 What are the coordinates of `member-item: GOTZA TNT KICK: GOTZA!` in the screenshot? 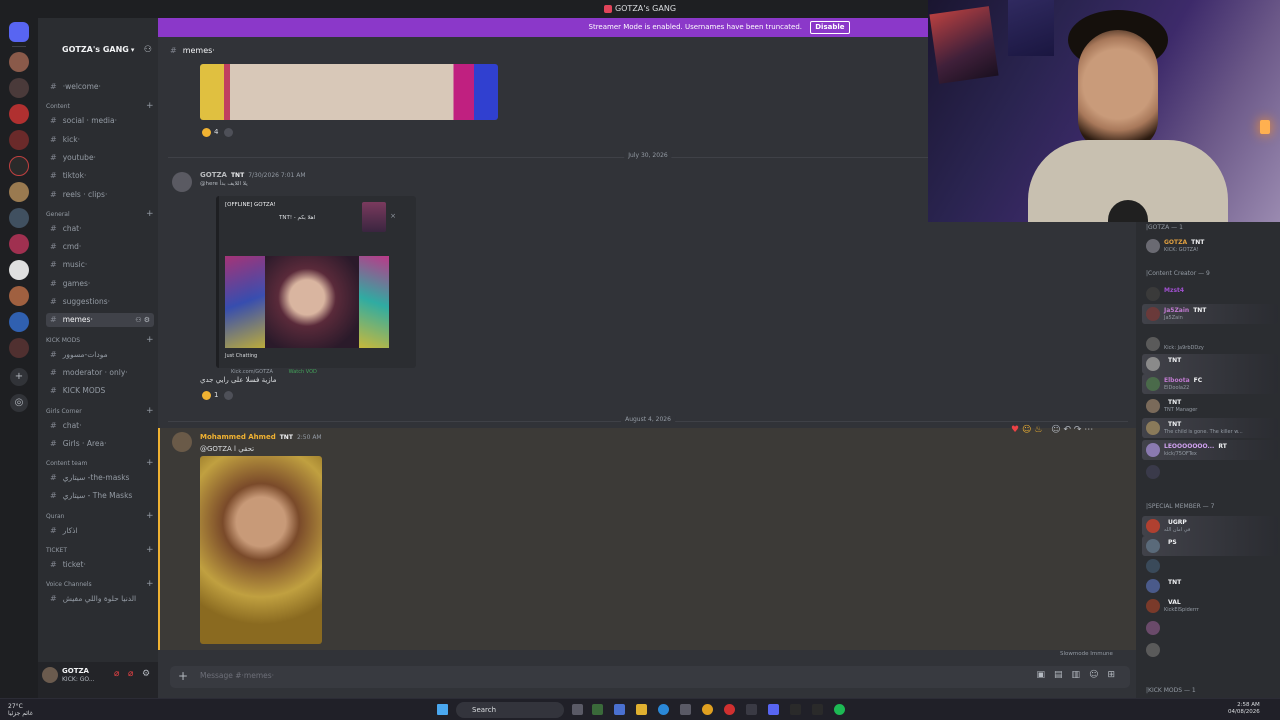 It's located at (1210, 246).